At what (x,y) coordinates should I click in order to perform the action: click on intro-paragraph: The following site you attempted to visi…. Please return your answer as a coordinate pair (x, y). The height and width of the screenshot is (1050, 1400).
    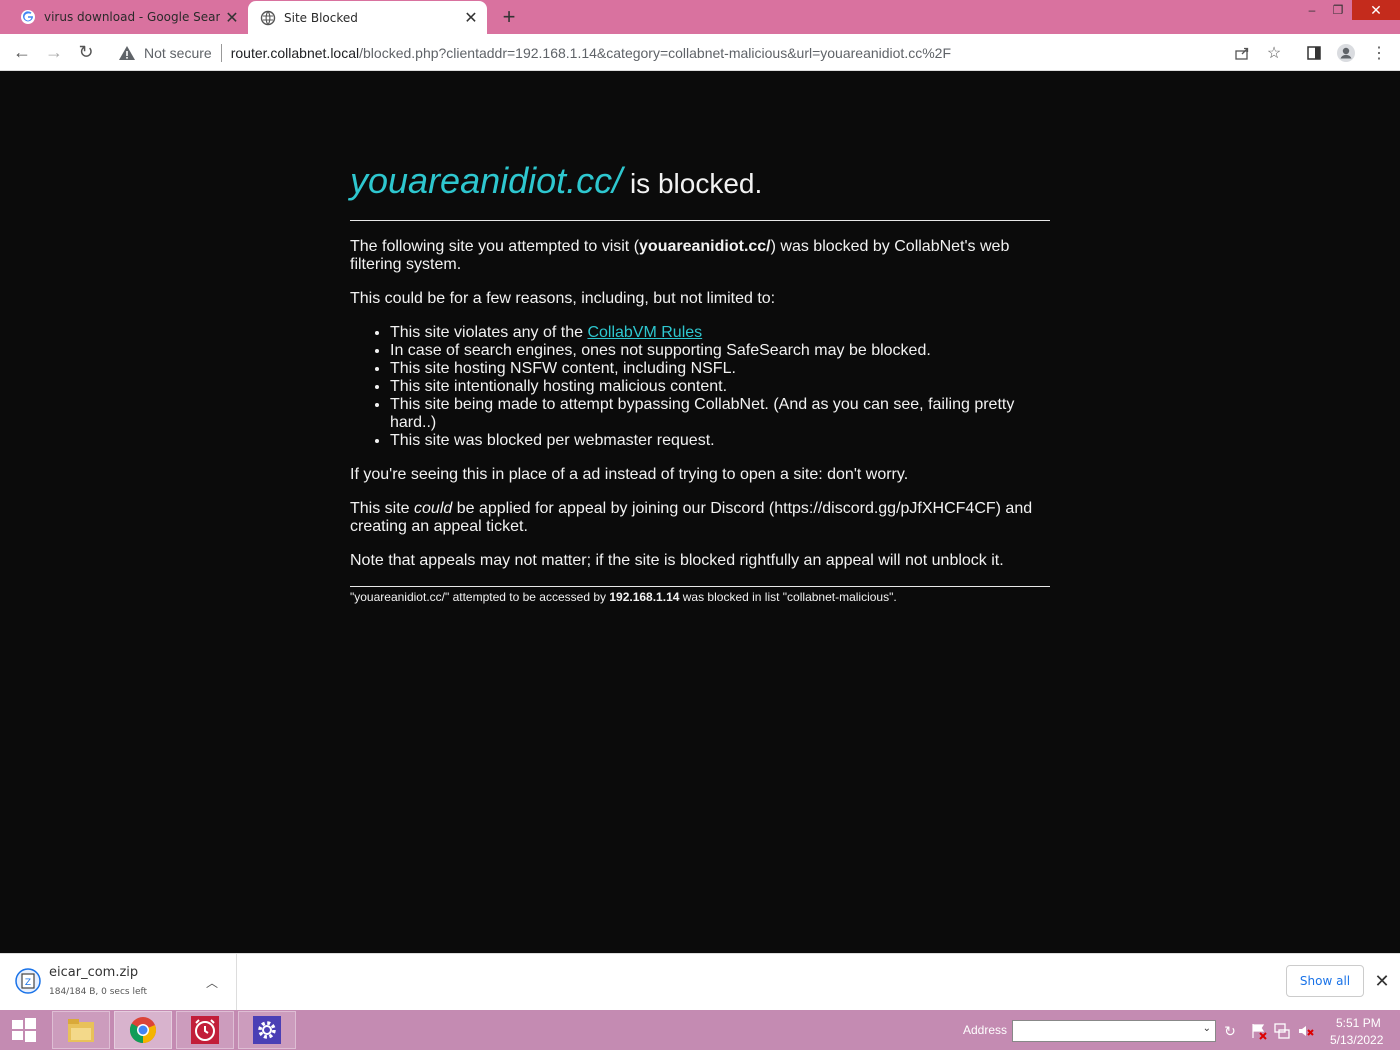
    Looking at the image, I should click on (680, 255).